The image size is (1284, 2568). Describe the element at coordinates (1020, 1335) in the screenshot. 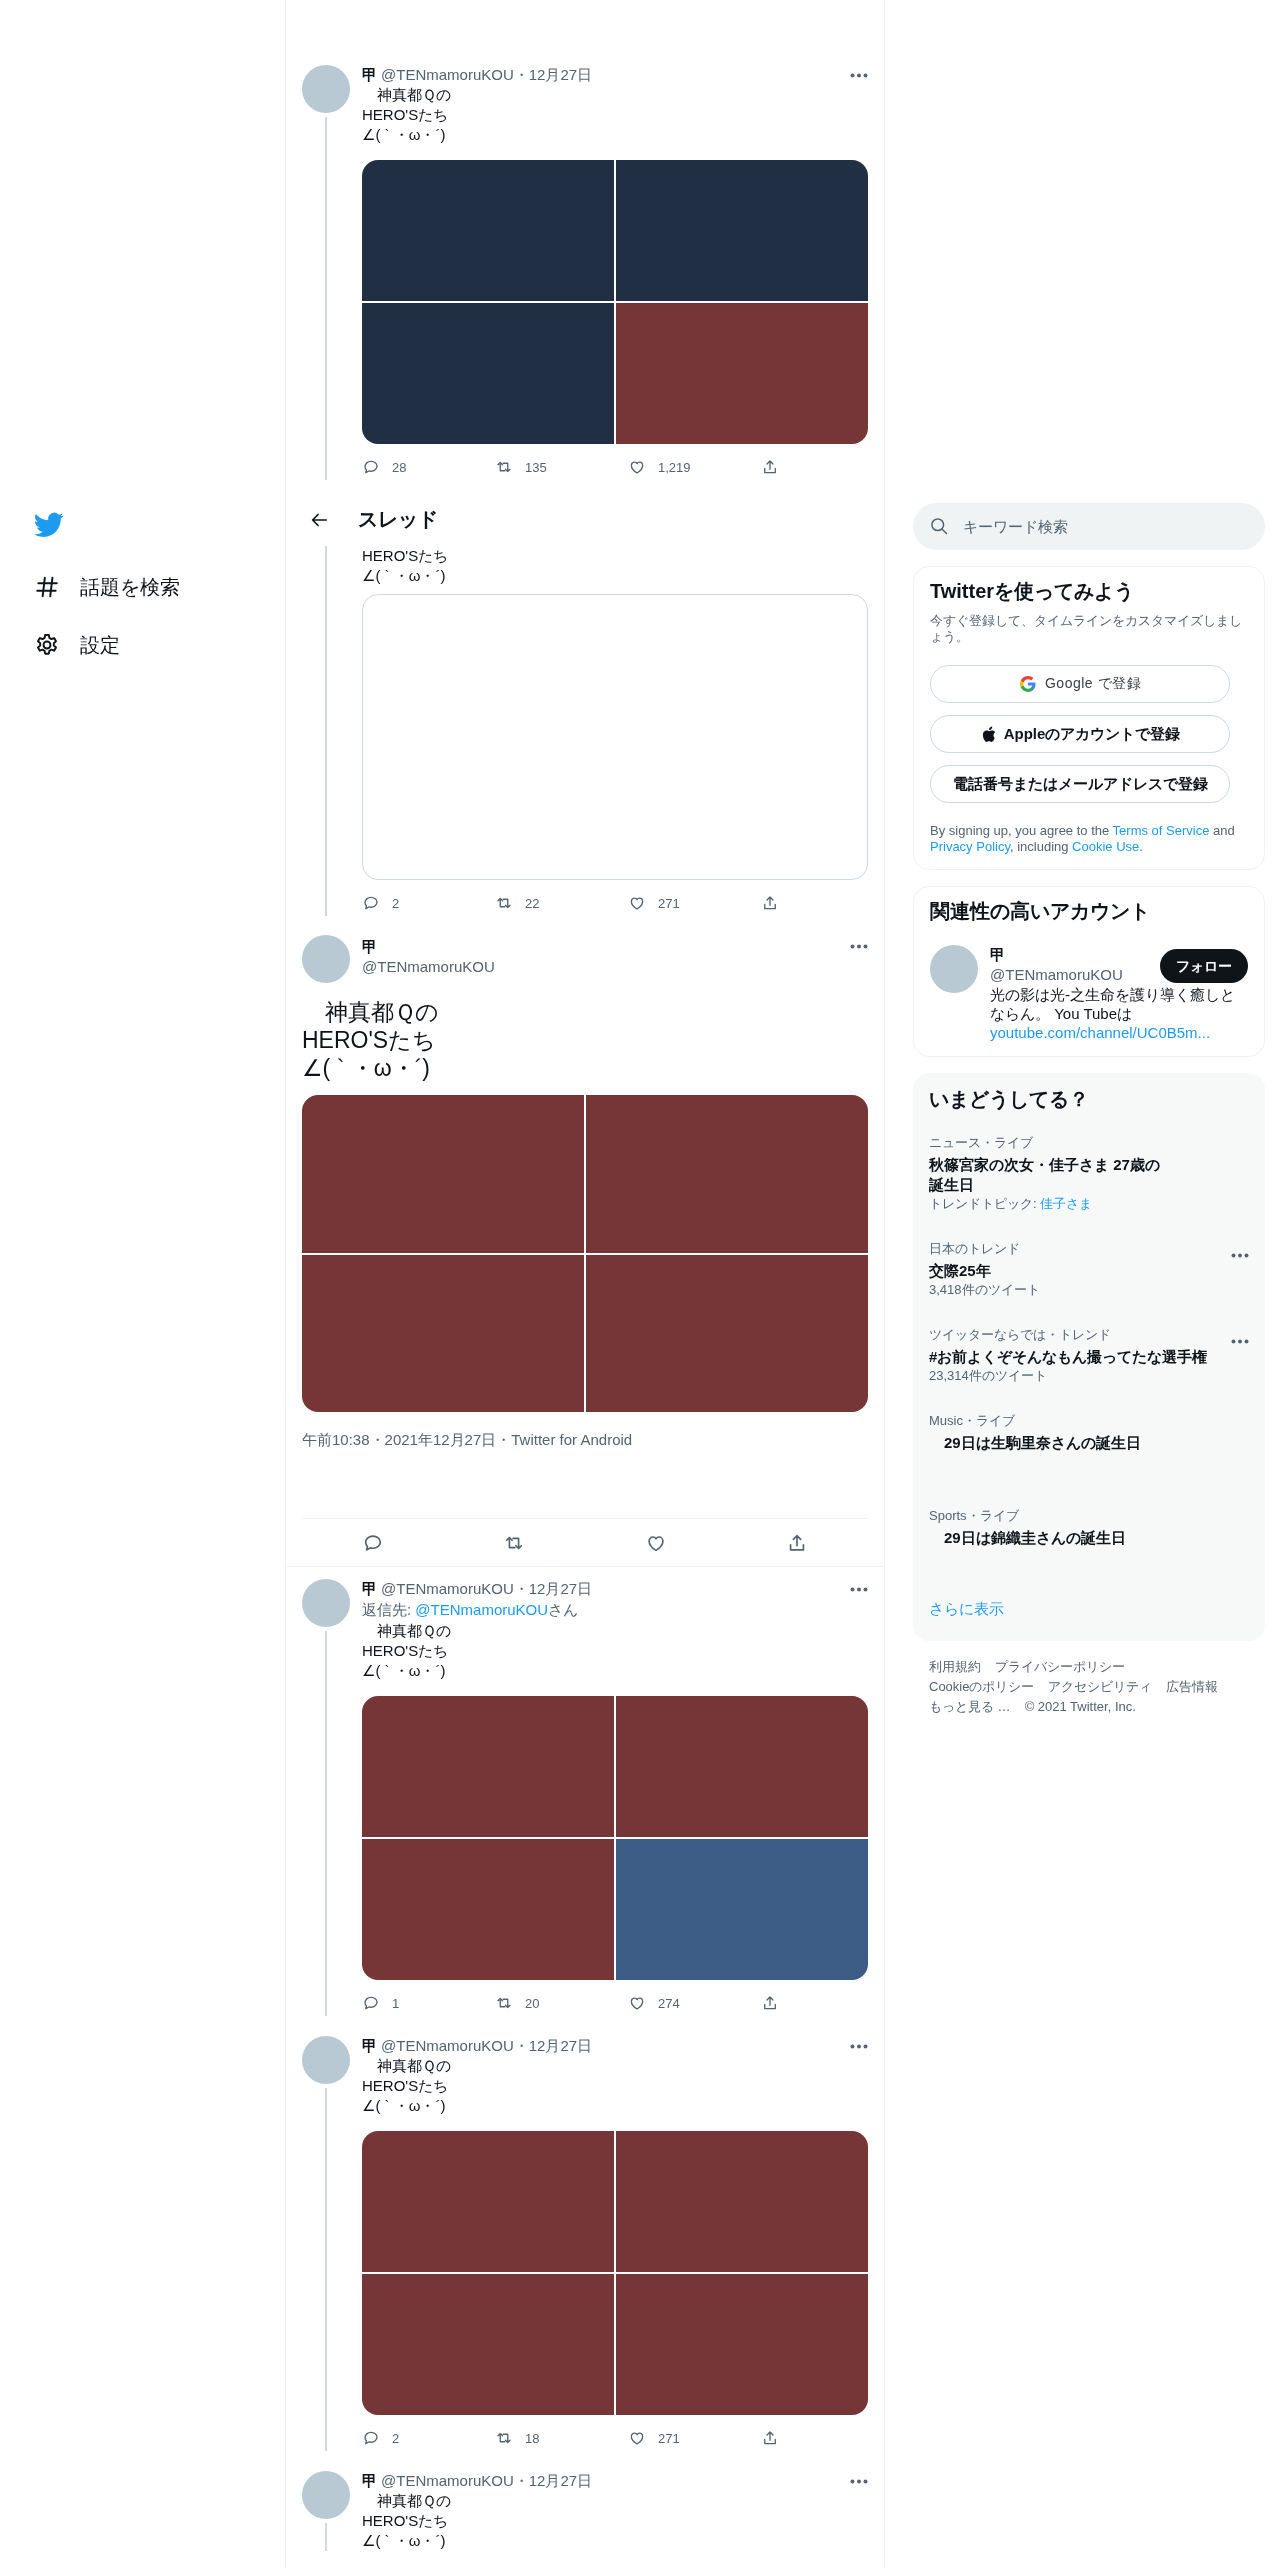

I see `trend-category: ツイッターならでは・トレンド` at that location.